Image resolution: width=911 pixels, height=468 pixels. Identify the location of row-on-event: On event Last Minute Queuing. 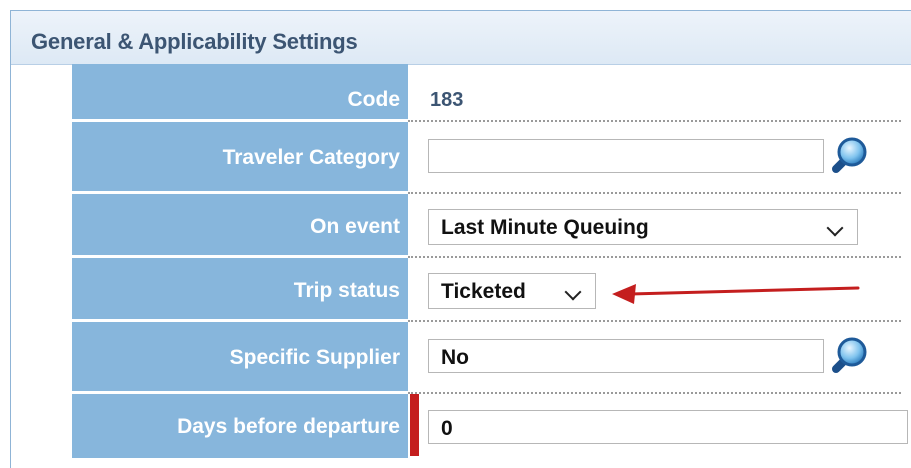
(486, 226).